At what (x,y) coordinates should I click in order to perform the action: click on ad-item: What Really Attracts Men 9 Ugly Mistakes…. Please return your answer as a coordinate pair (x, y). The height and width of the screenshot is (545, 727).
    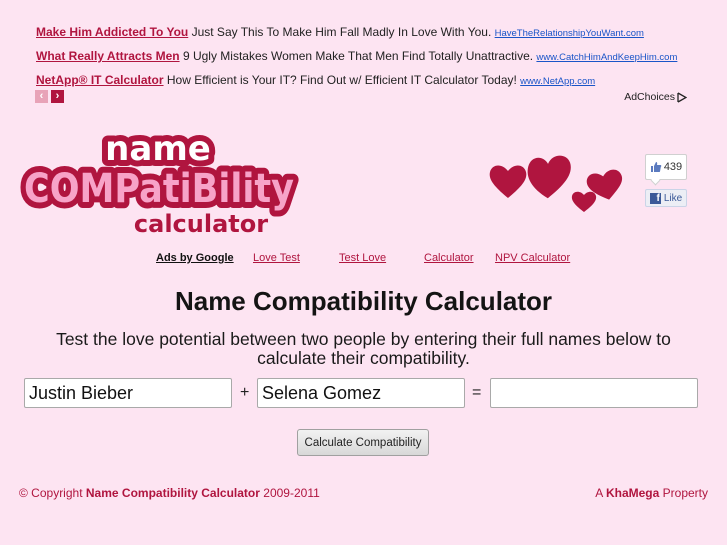
    Looking at the image, I should click on (376, 60).